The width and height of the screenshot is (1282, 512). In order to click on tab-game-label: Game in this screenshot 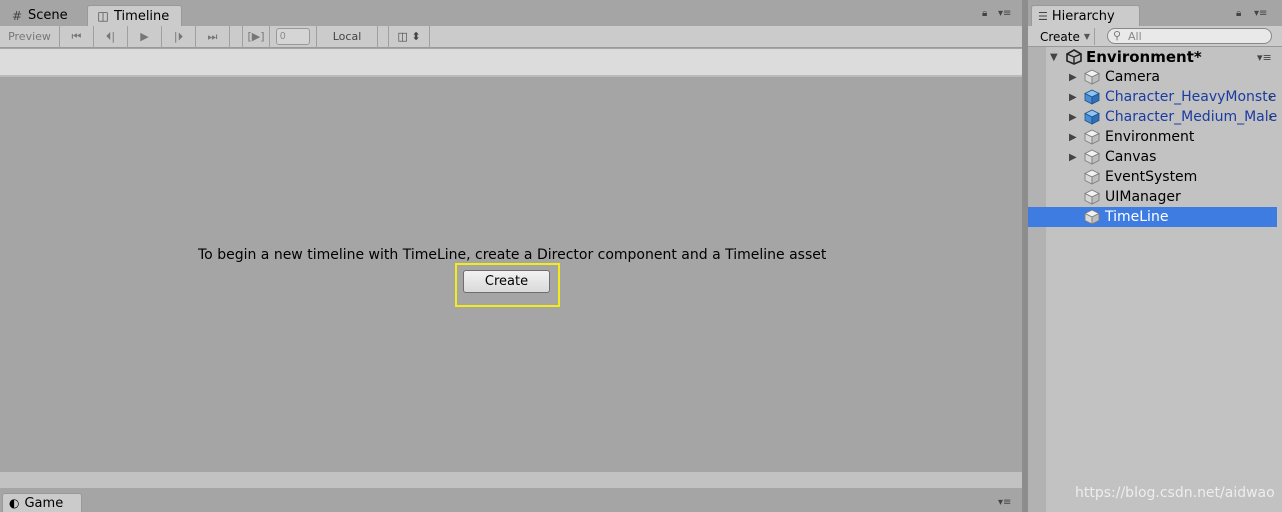, I will do `click(44, 503)`.